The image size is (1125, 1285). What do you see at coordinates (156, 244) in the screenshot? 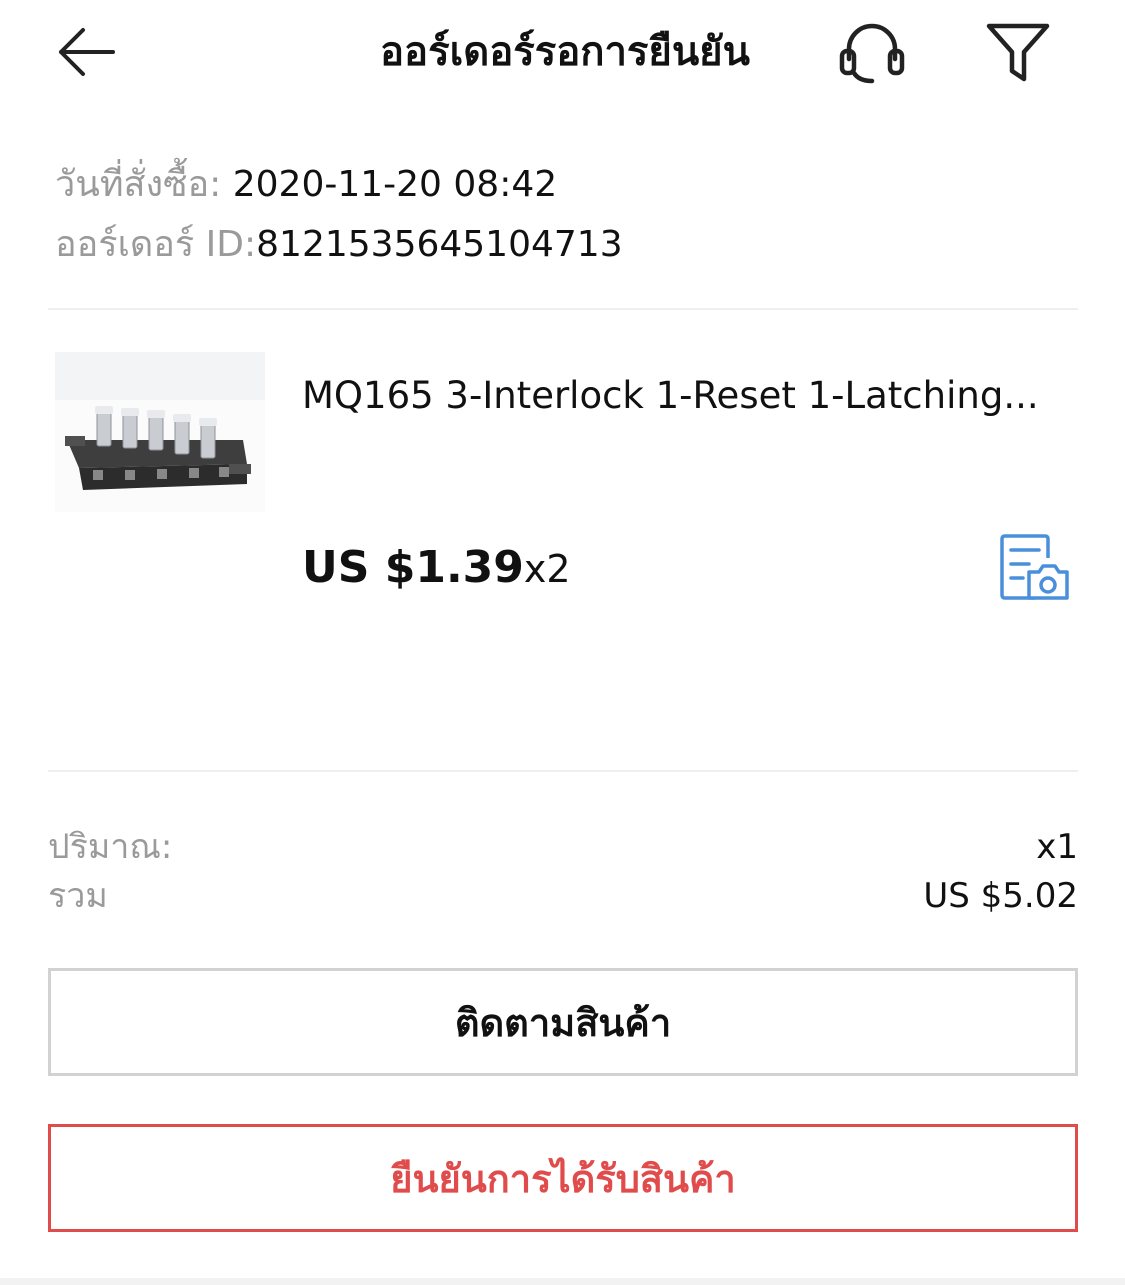
I see `order-id-label: ออร์เดอร์ ID:` at bounding box center [156, 244].